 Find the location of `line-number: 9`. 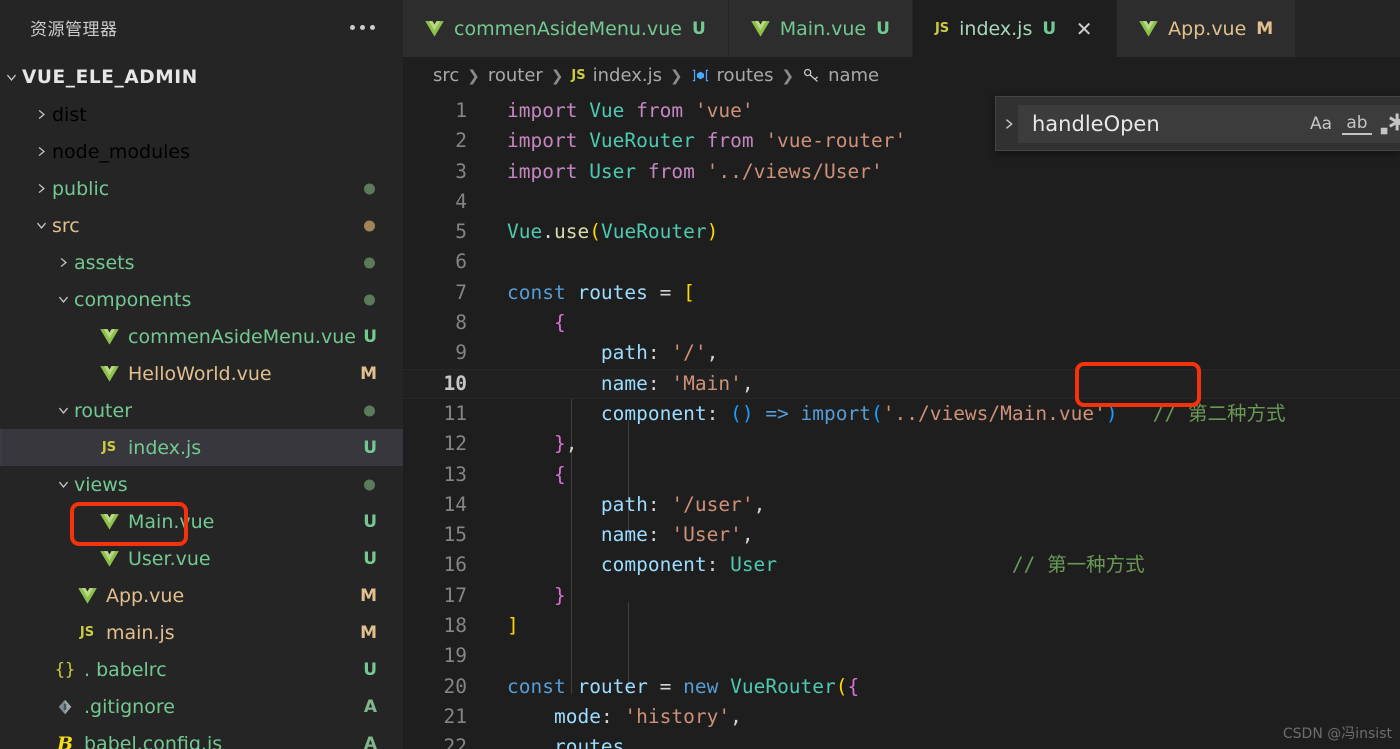

line-number: 9 is located at coordinates (461, 353).